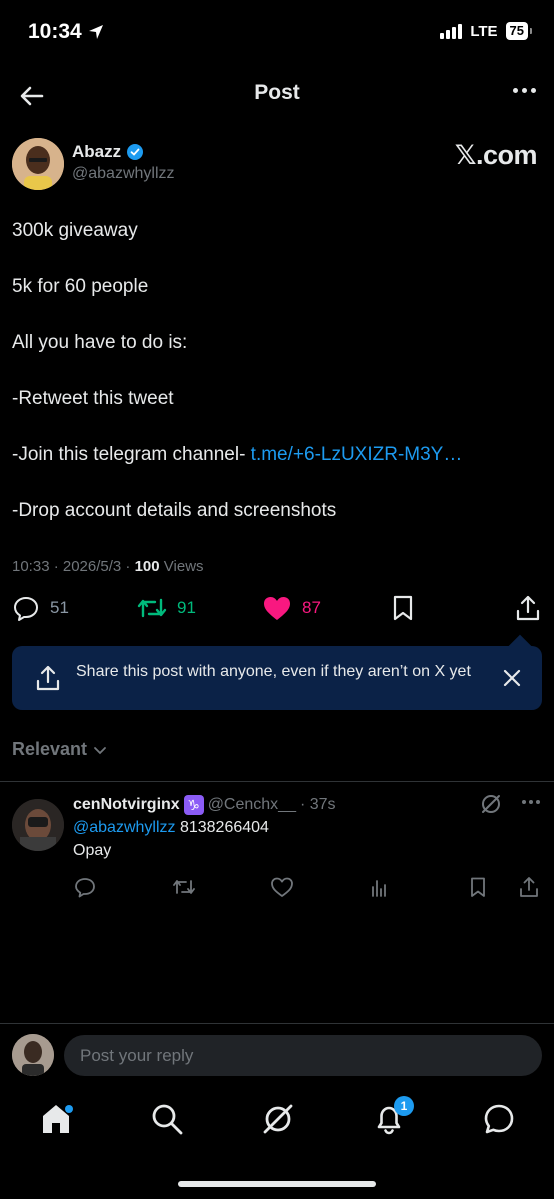  What do you see at coordinates (38, 825) in the screenshot?
I see `reply-avatar` at bounding box center [38, 825].